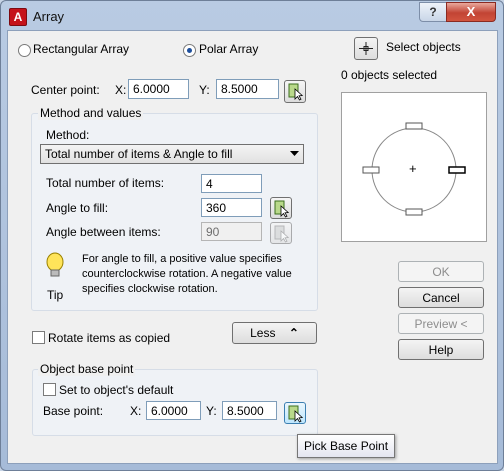  Describe the element at coordinates (173, 410) in the screenshot. I see `base-x-input: 6.0000` at that location.